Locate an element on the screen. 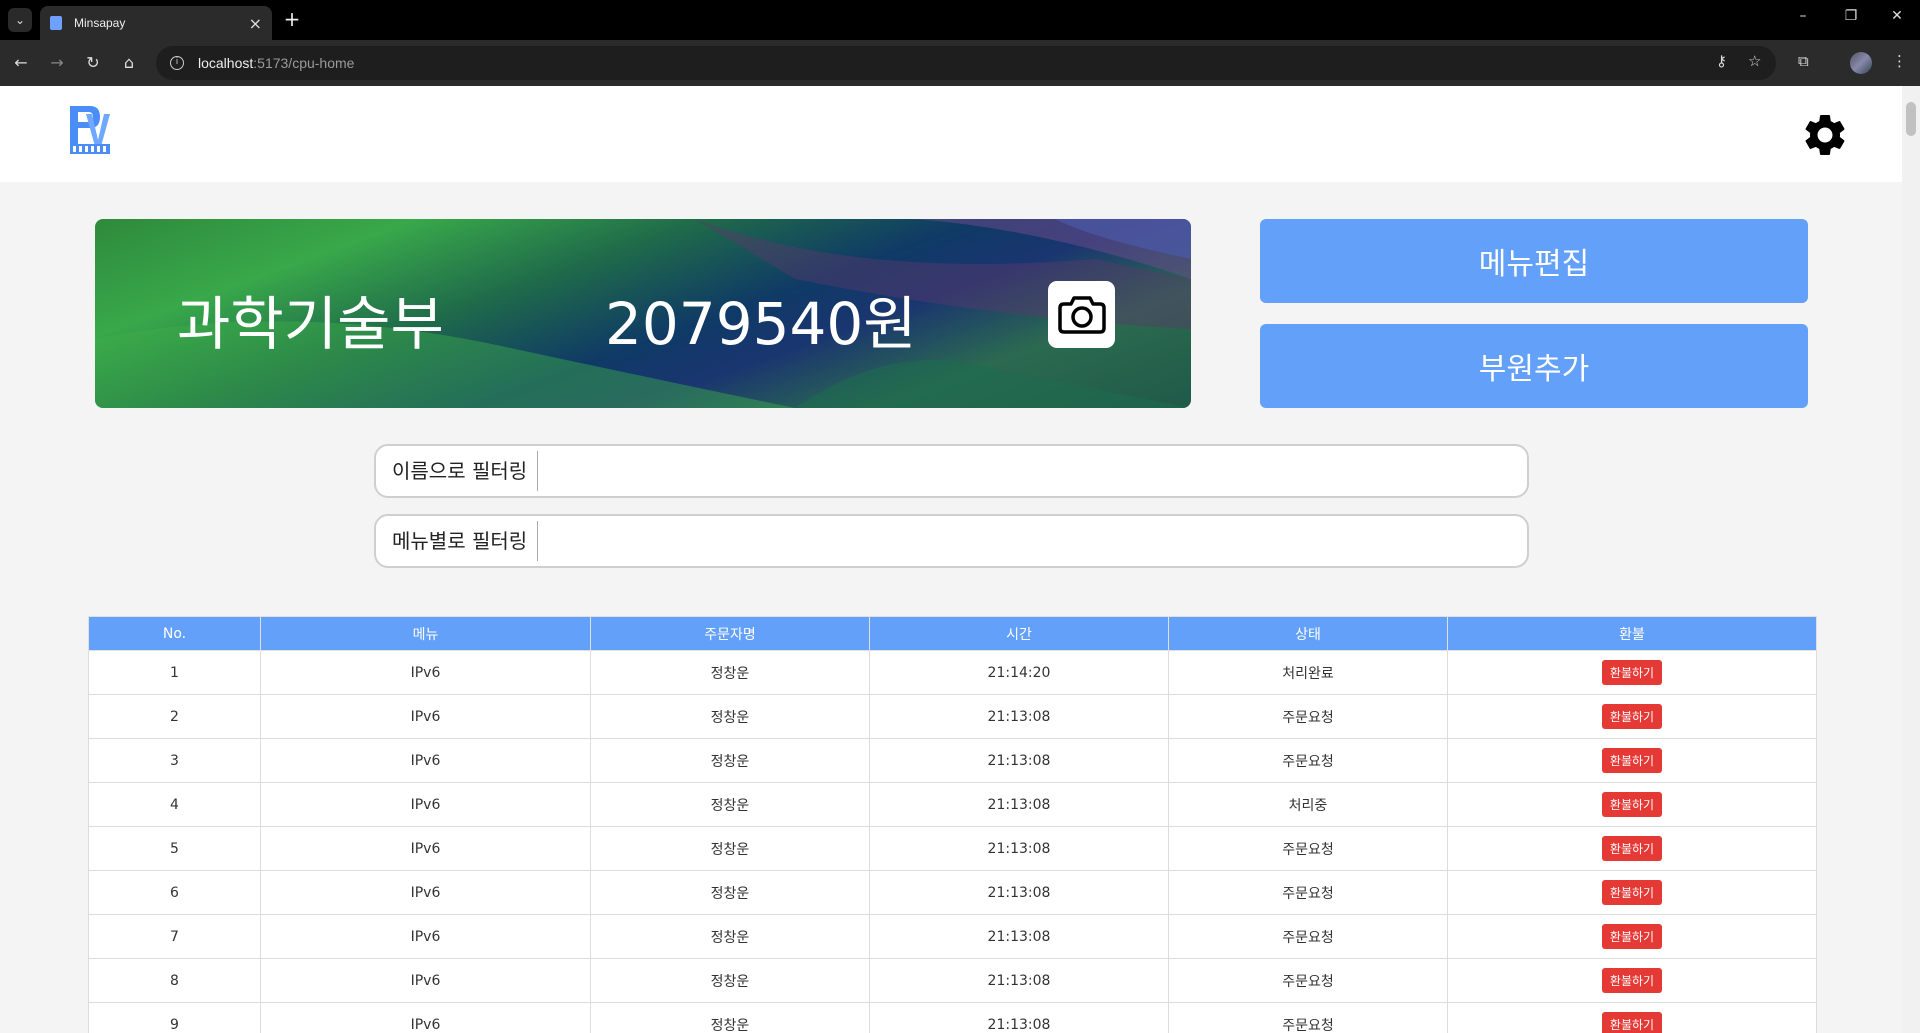 The image size is (1920, 1033). camera-button is located at coordinates (1081, 314).